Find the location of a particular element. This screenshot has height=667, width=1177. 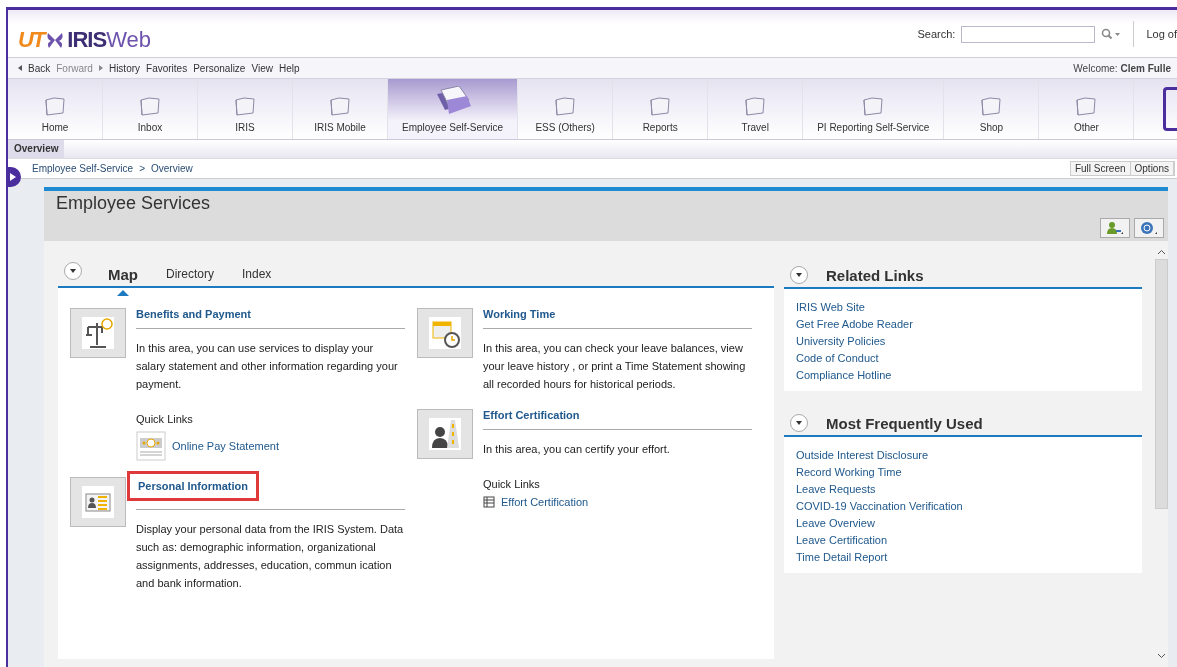

nav-tab: Shop is located at coordinates (992, 109).